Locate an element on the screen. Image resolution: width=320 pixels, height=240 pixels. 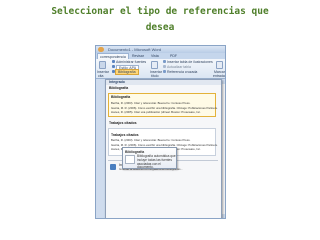
insert-citation-label2: cita is located at coordinates (101, 76).